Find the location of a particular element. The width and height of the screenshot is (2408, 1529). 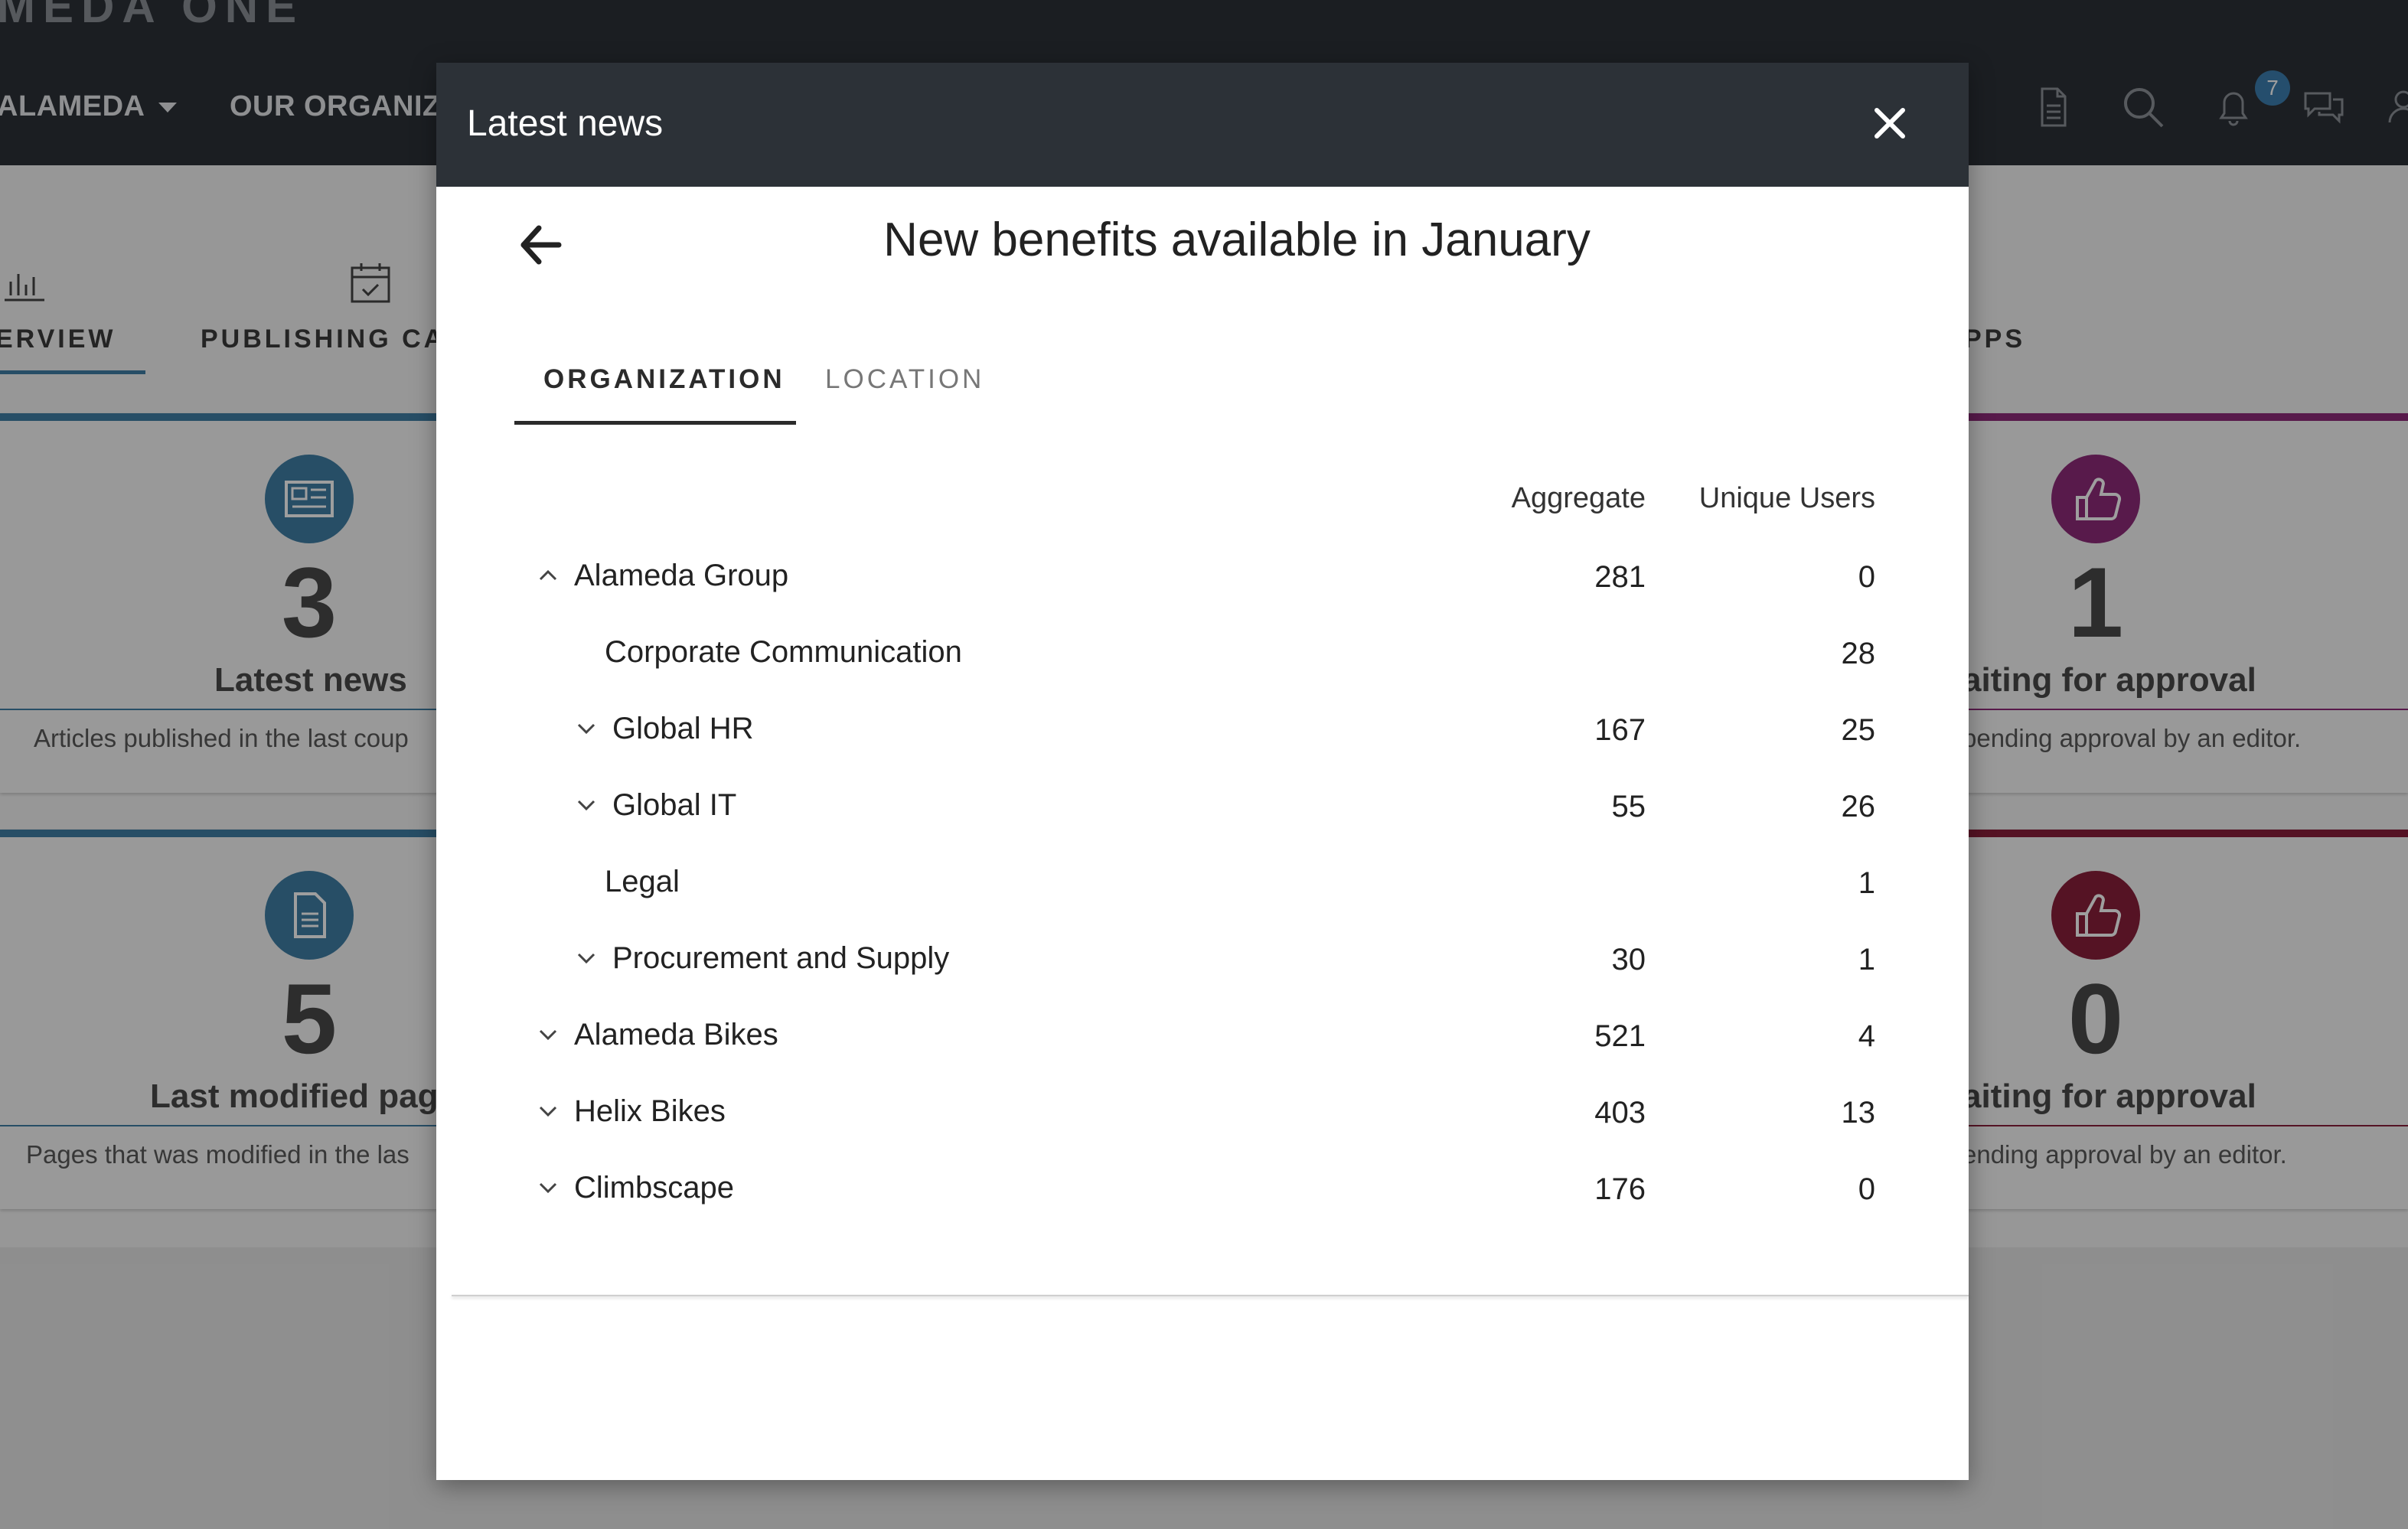

row-aggregate-value: 167 is located at coordinates (1620, 730).